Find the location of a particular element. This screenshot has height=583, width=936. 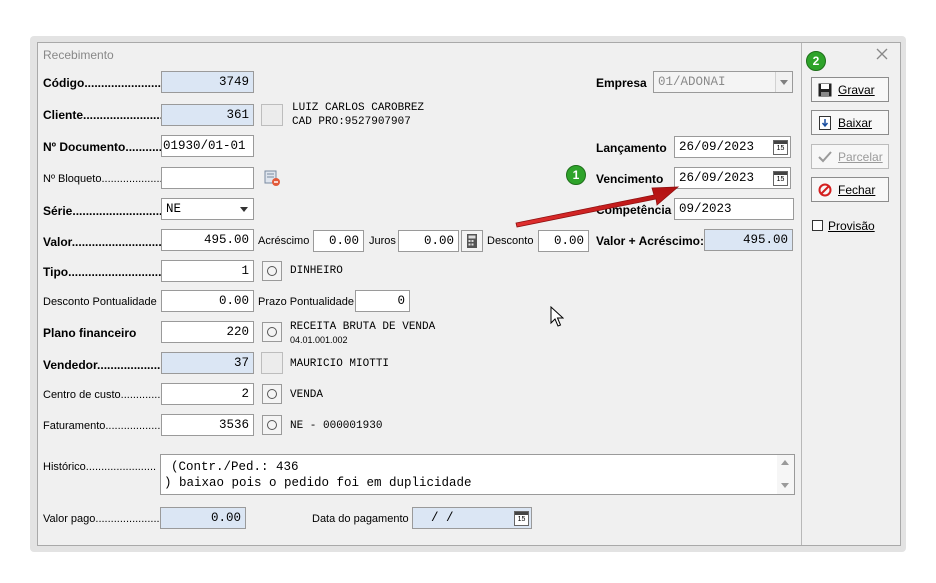

checkmark-icon is located at coordinates (825, 156).